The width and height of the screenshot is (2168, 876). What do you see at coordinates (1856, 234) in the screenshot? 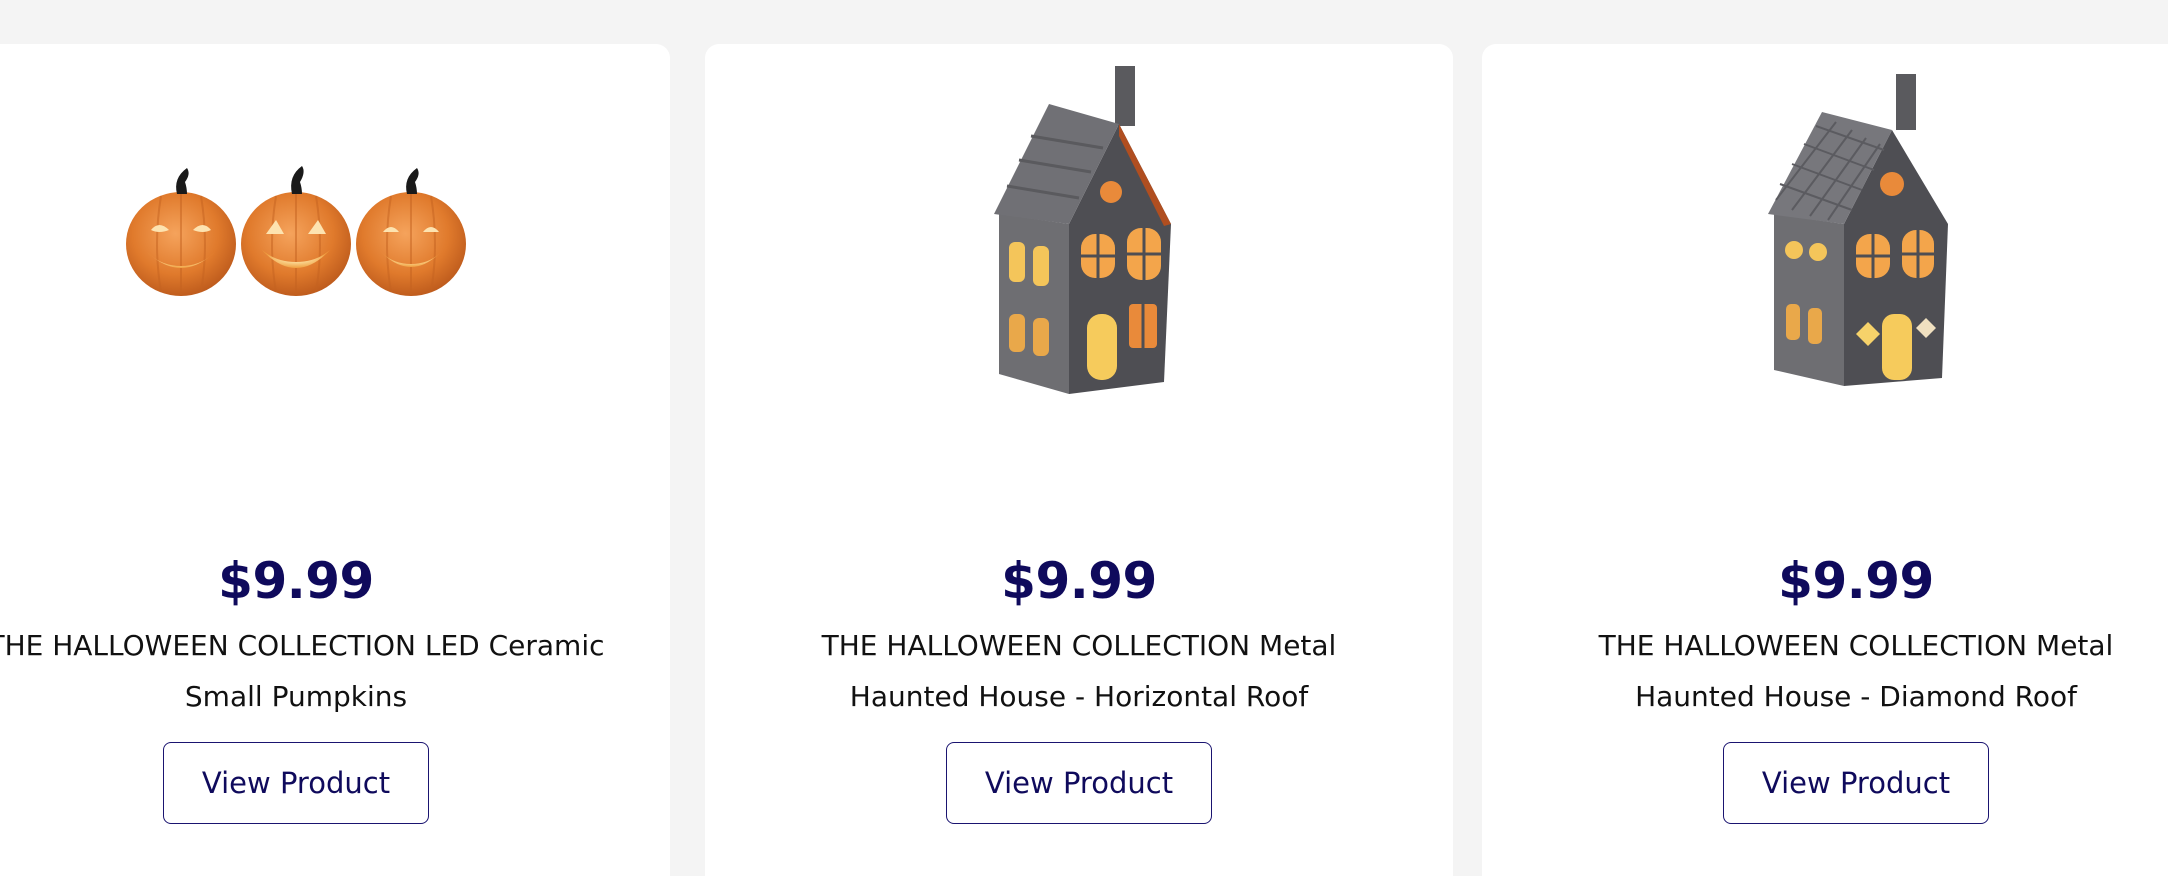
I see `haunted-house-diamond-roof-image` at bounding box center [1856, 234].